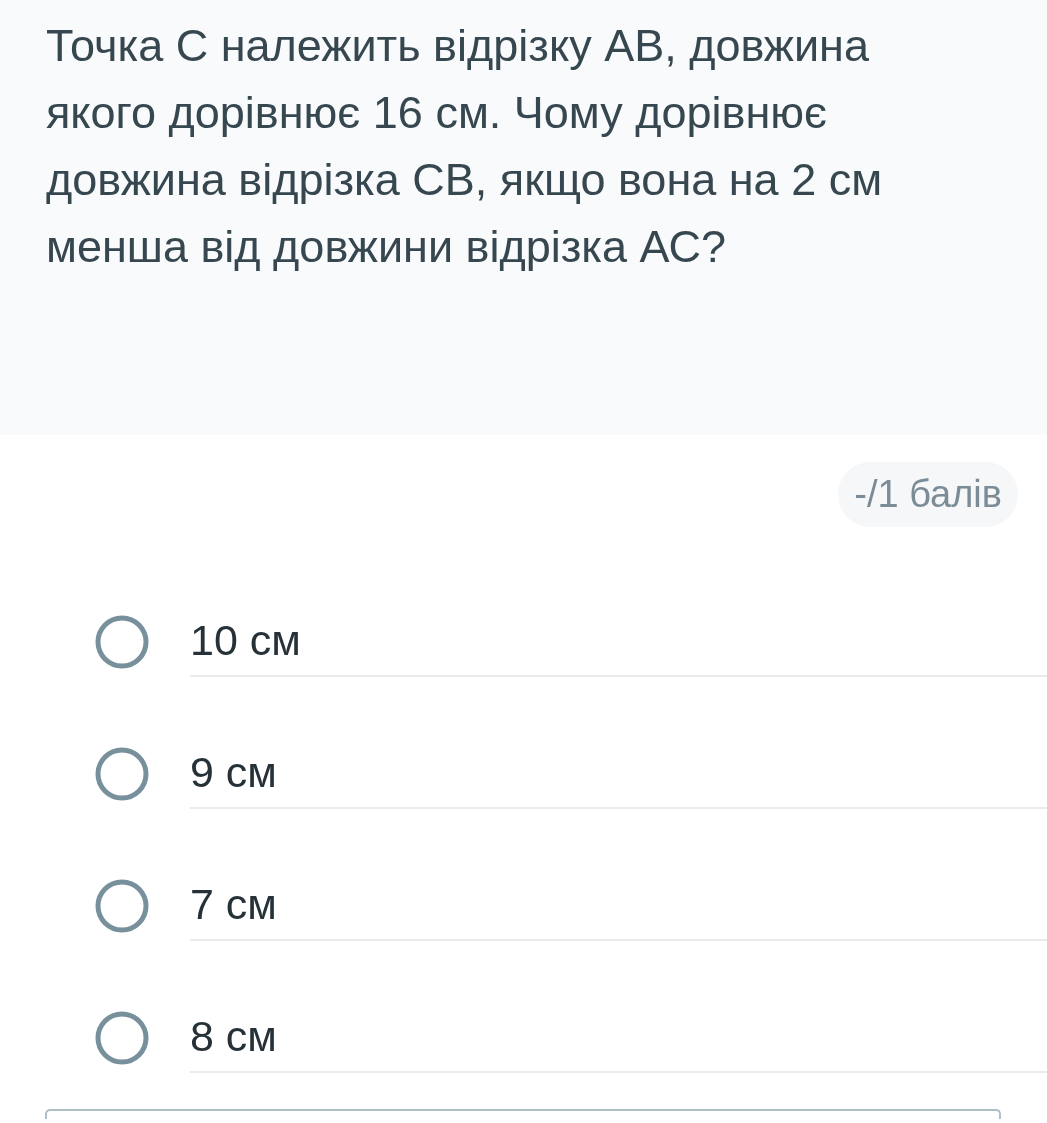 The height and width of the screenshot is (1123, 1047). Describe the element at coordinates (928, 494) in the screenshot. I see `points-badge: -/1 балів` at that location.